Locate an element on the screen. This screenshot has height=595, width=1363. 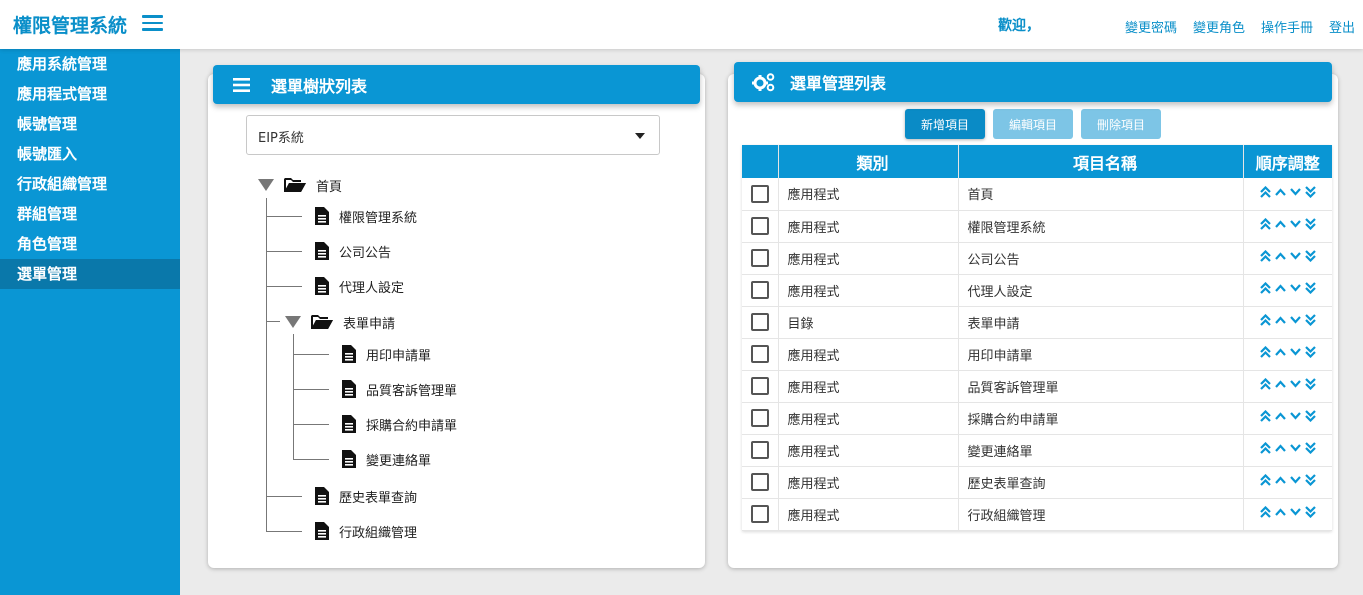
sidebar-item-groups: 群組管理 is located at coordinates (90, 214).